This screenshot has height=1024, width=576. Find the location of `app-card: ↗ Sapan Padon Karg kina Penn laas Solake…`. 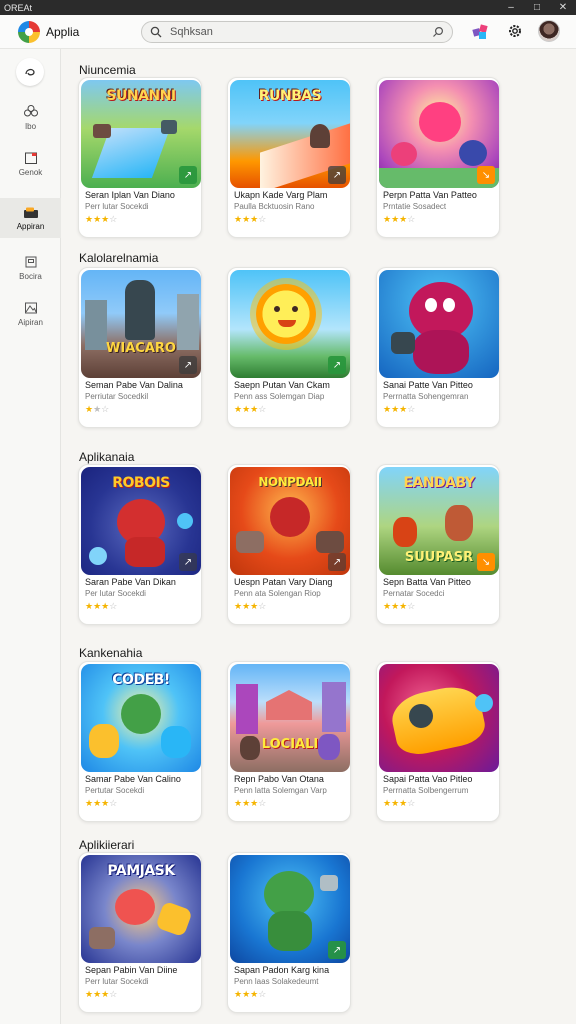

app-card: ↗ Sapan Padon Karg kina Penn laas Solake… is located at coordinates (289, 932).